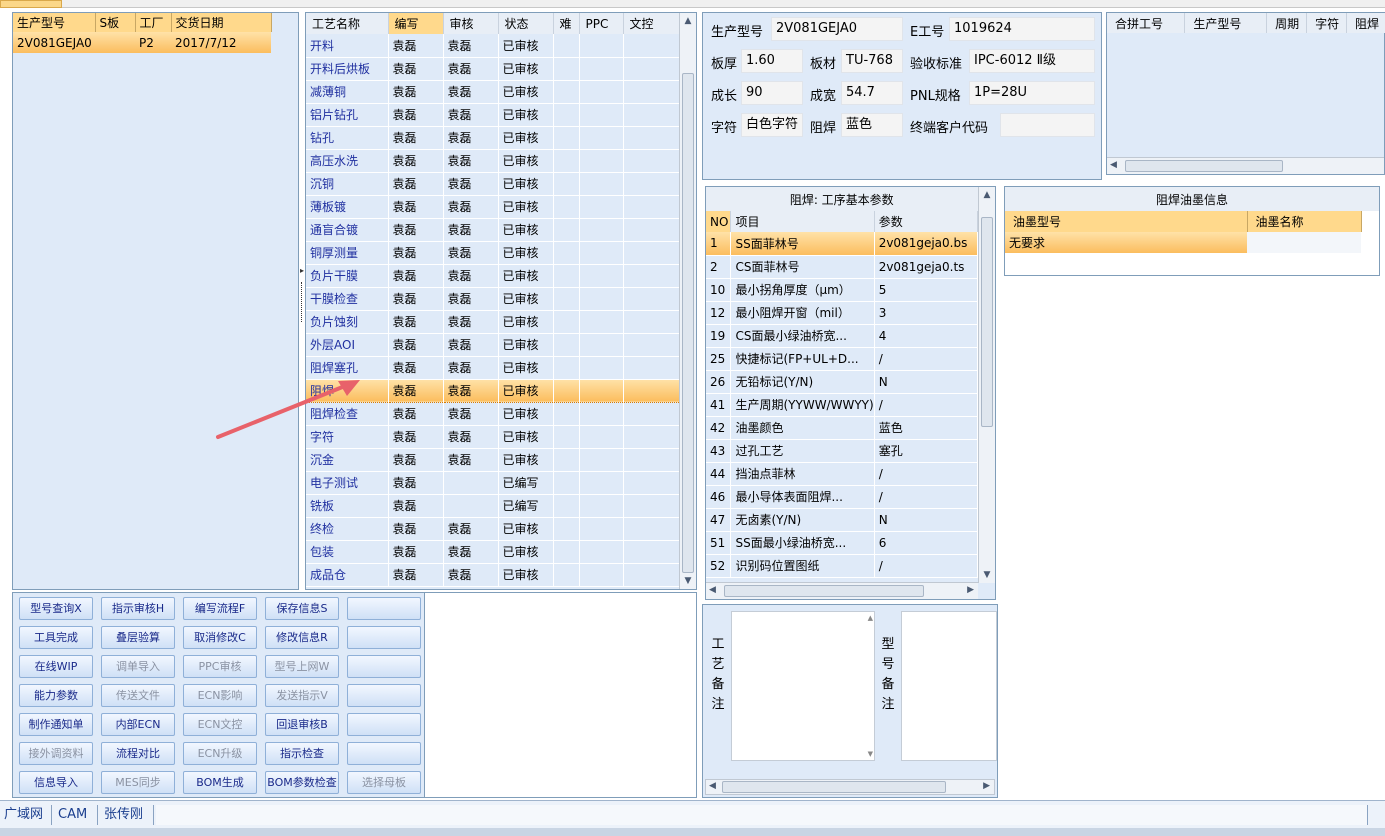  Describe the element at coordinates (493, 345) in the screenshot. I see `table-row: 外层AOI 袁磊 袁磊 已审核` at that location.